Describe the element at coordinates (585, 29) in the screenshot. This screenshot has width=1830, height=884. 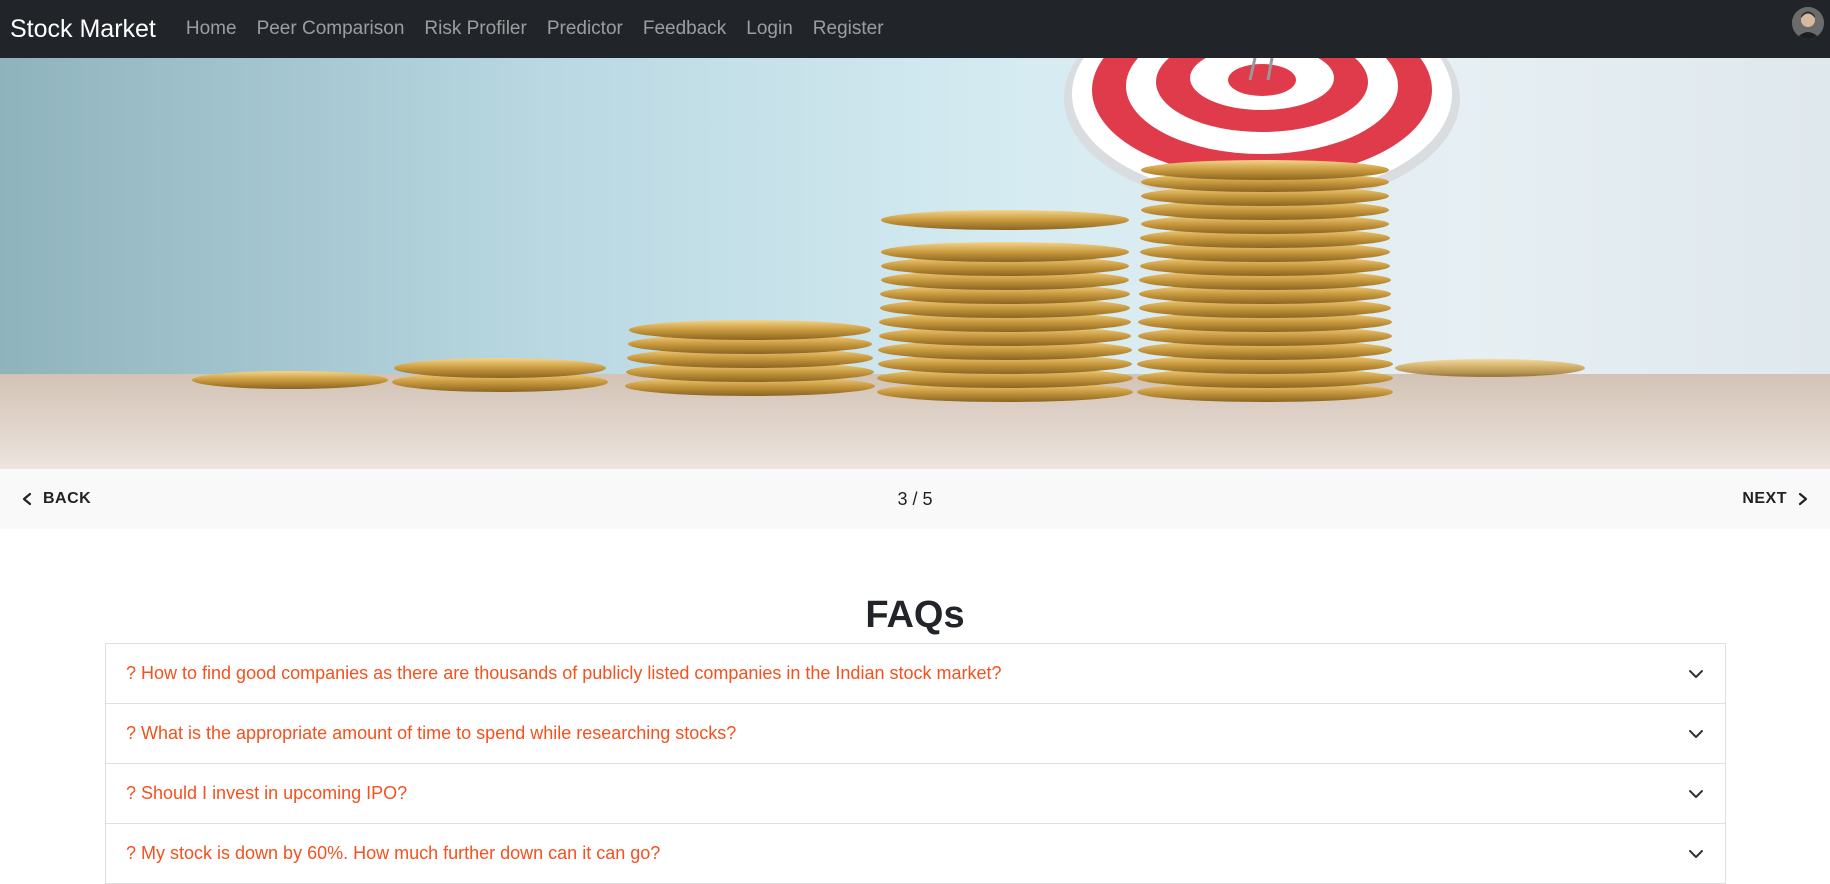
I see `nav-link-predictor: Predictor` at that location.